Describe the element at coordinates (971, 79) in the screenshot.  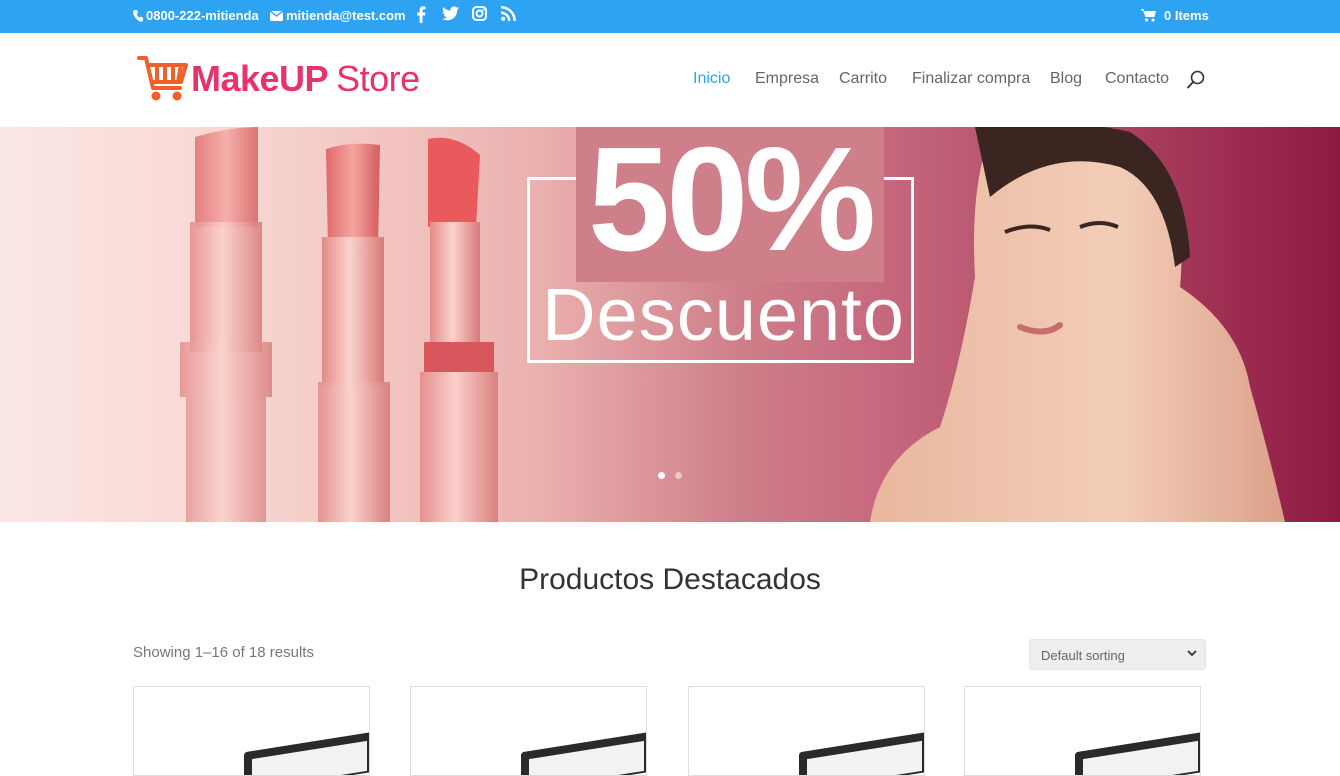
I see `nav-finalizar-compra: Finalizar compra` at that location.